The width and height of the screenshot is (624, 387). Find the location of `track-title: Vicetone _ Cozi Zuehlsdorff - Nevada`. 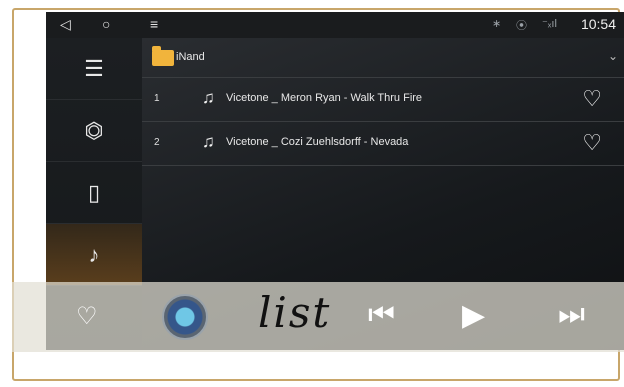

track-title: Vicetone _ Cozi Zuehlsdorff - Nevada is located at coordinates (317, 142).